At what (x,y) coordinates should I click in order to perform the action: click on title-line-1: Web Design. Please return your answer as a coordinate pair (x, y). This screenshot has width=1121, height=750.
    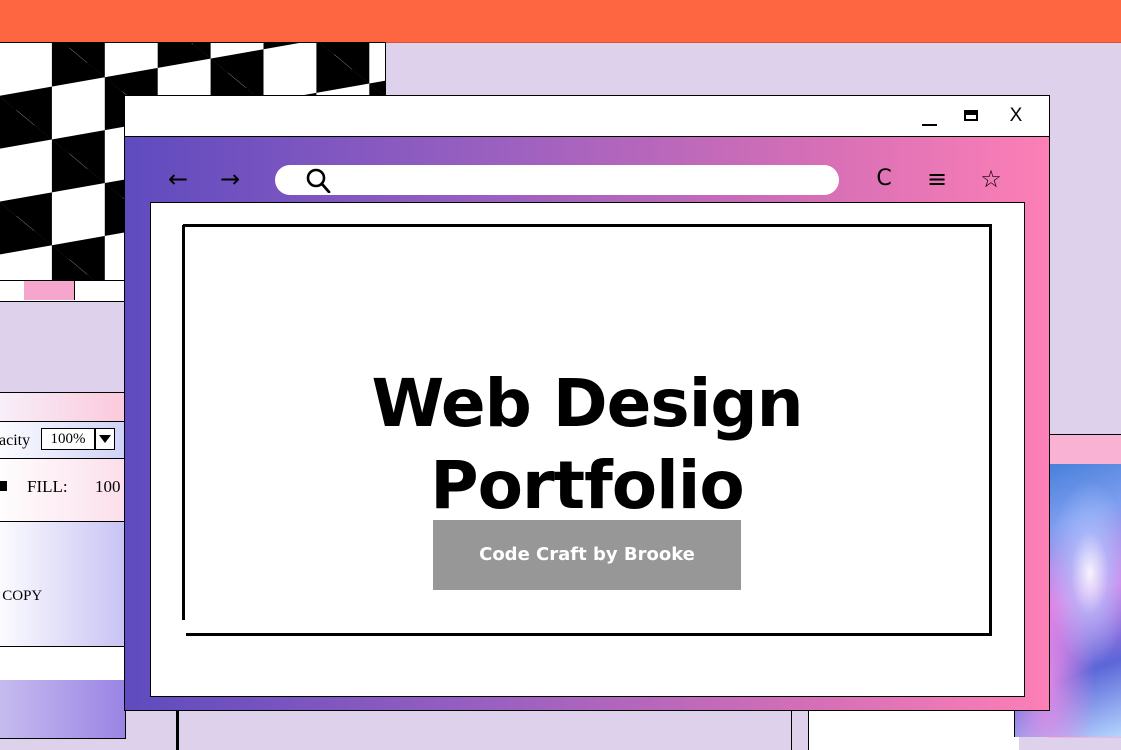
    Looking at the image, I should click on (587, 403).